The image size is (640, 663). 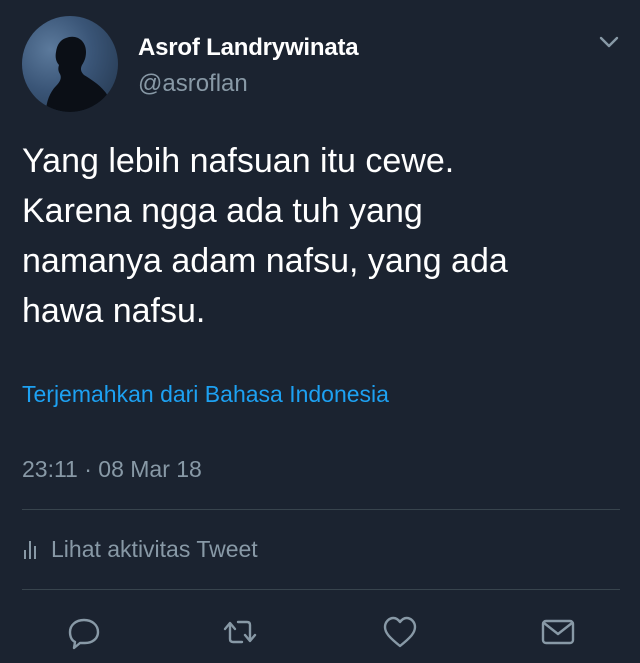 I want to click on tweet-actions-bar, so click(x=320, y=632).